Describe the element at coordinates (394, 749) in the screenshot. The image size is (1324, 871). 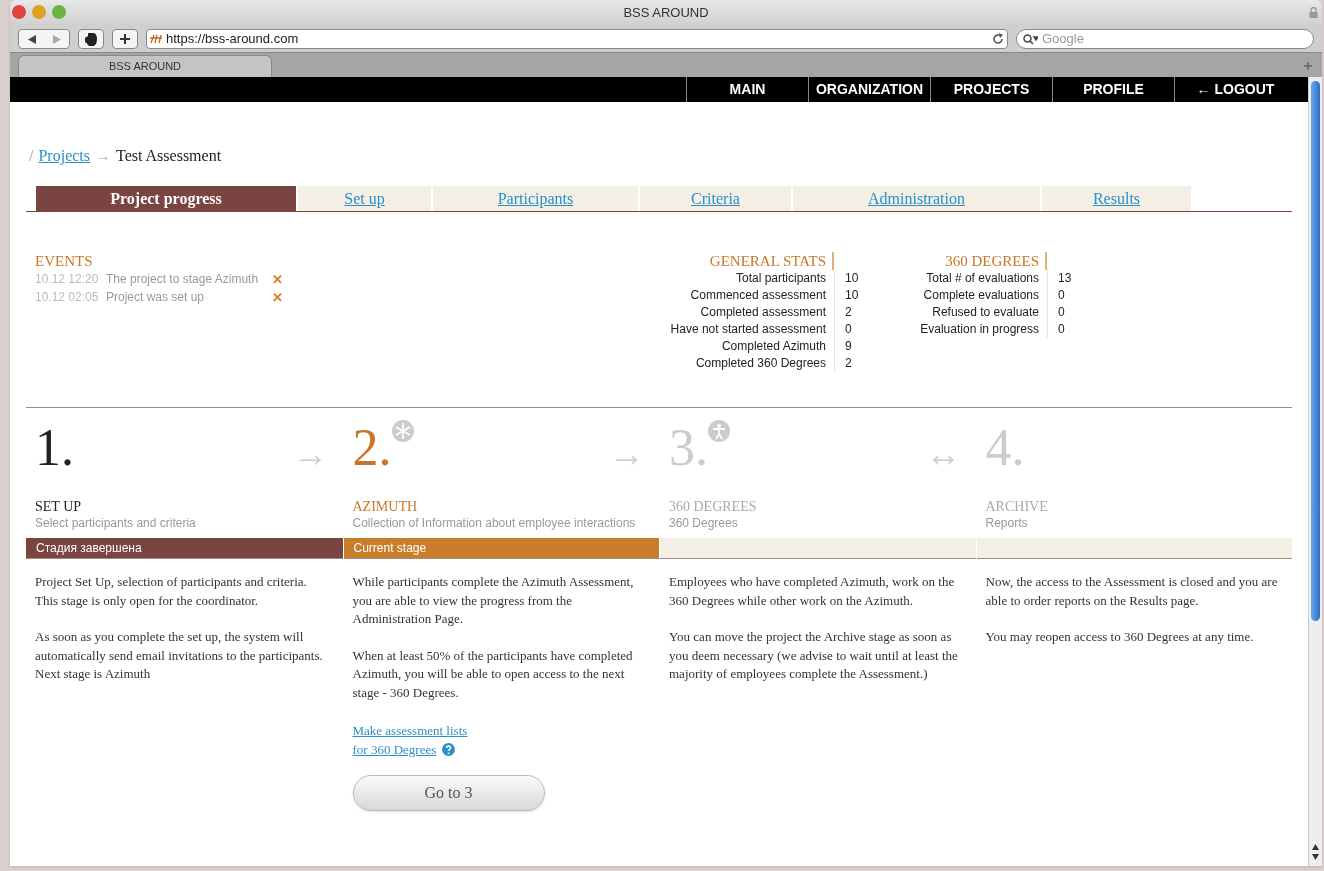
I see `assessment-lists-link: for 360 Degrees` at that location.